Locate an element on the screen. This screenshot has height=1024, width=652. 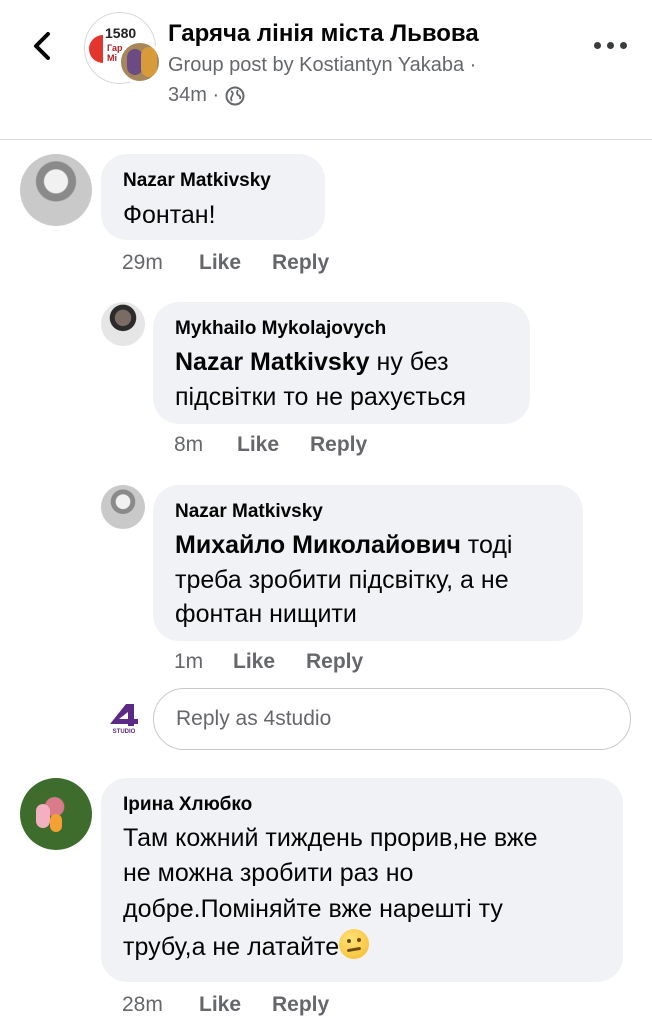
page-logo-icon: STUDIO is located at coordinates (124, 719).